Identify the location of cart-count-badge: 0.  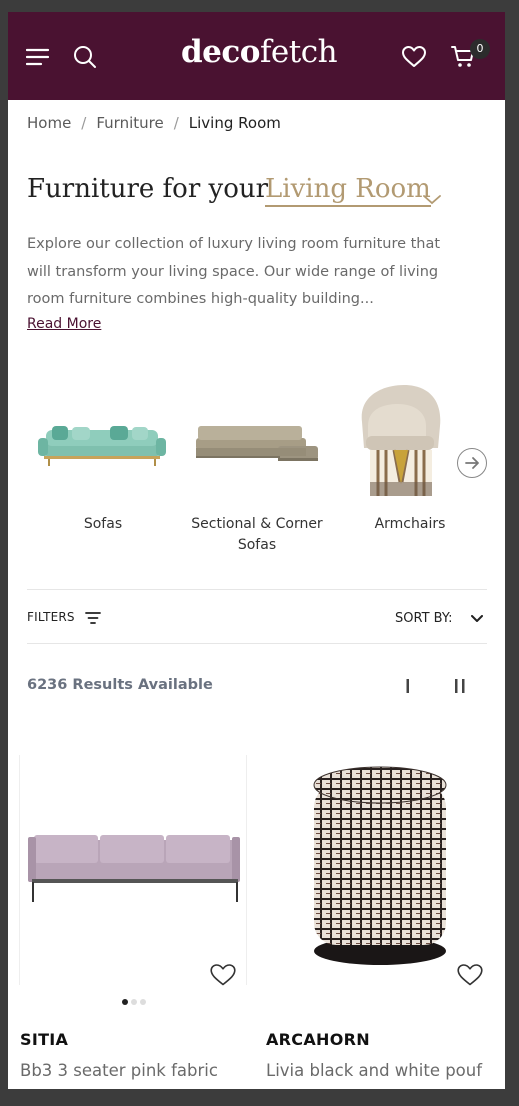
(480, 49).